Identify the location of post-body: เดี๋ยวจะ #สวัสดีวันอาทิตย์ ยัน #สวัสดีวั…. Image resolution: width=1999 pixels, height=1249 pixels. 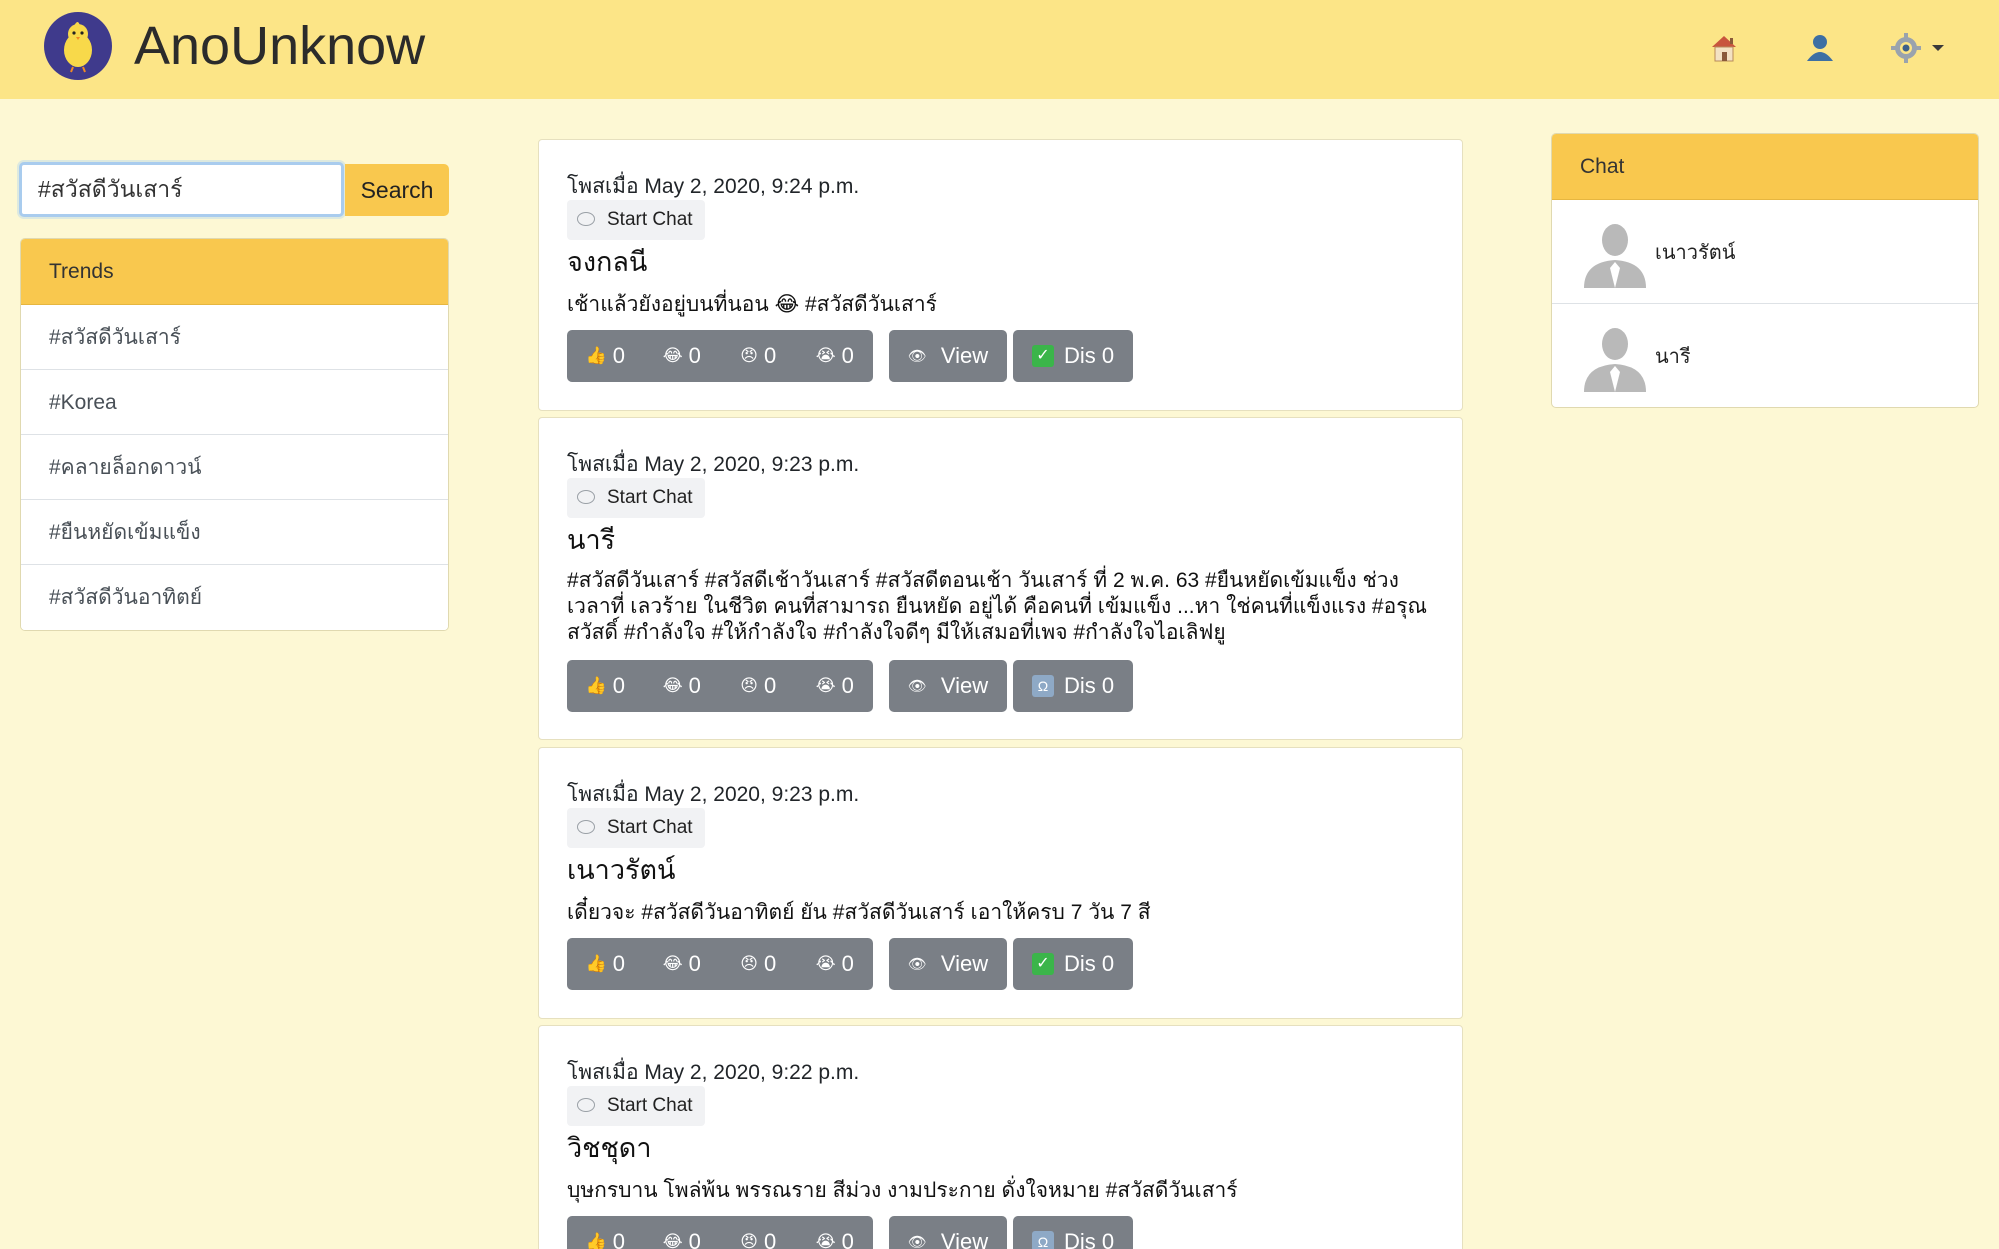
(859, 912).